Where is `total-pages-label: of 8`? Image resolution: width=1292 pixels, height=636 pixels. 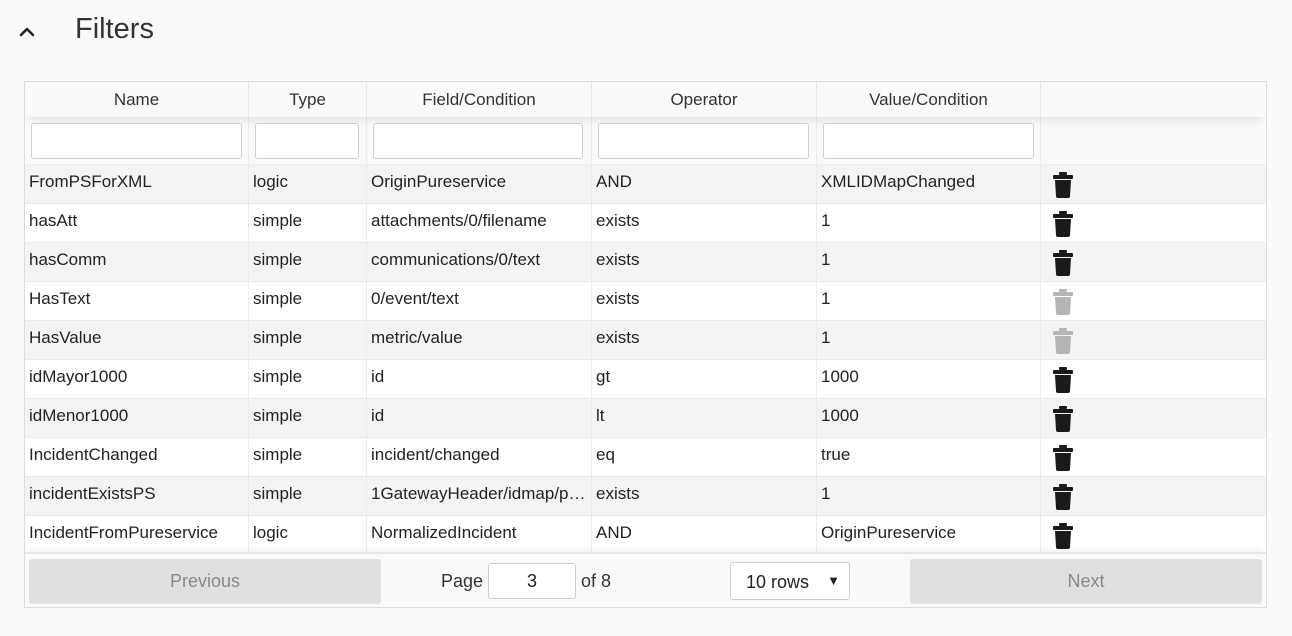 total-pages-label: of 8 is located at coordinates (596, 581).